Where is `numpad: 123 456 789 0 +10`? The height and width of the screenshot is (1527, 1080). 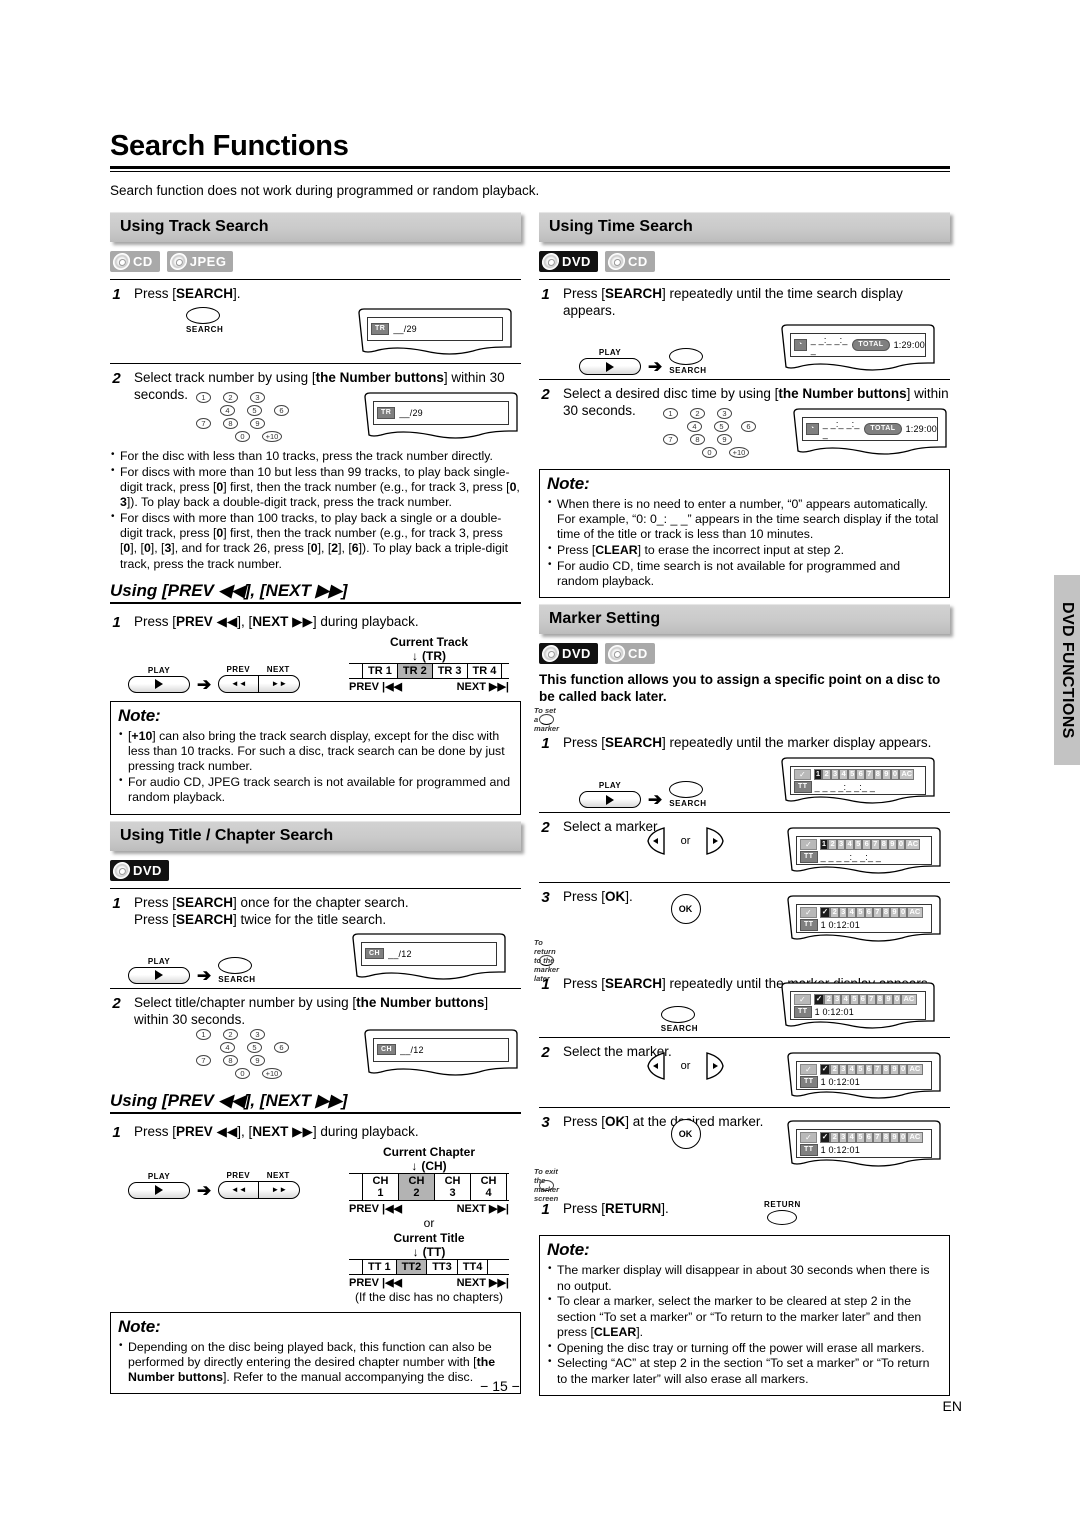 numpad: 123 456 789 0 +10 is located at coordinates (275, 1053).